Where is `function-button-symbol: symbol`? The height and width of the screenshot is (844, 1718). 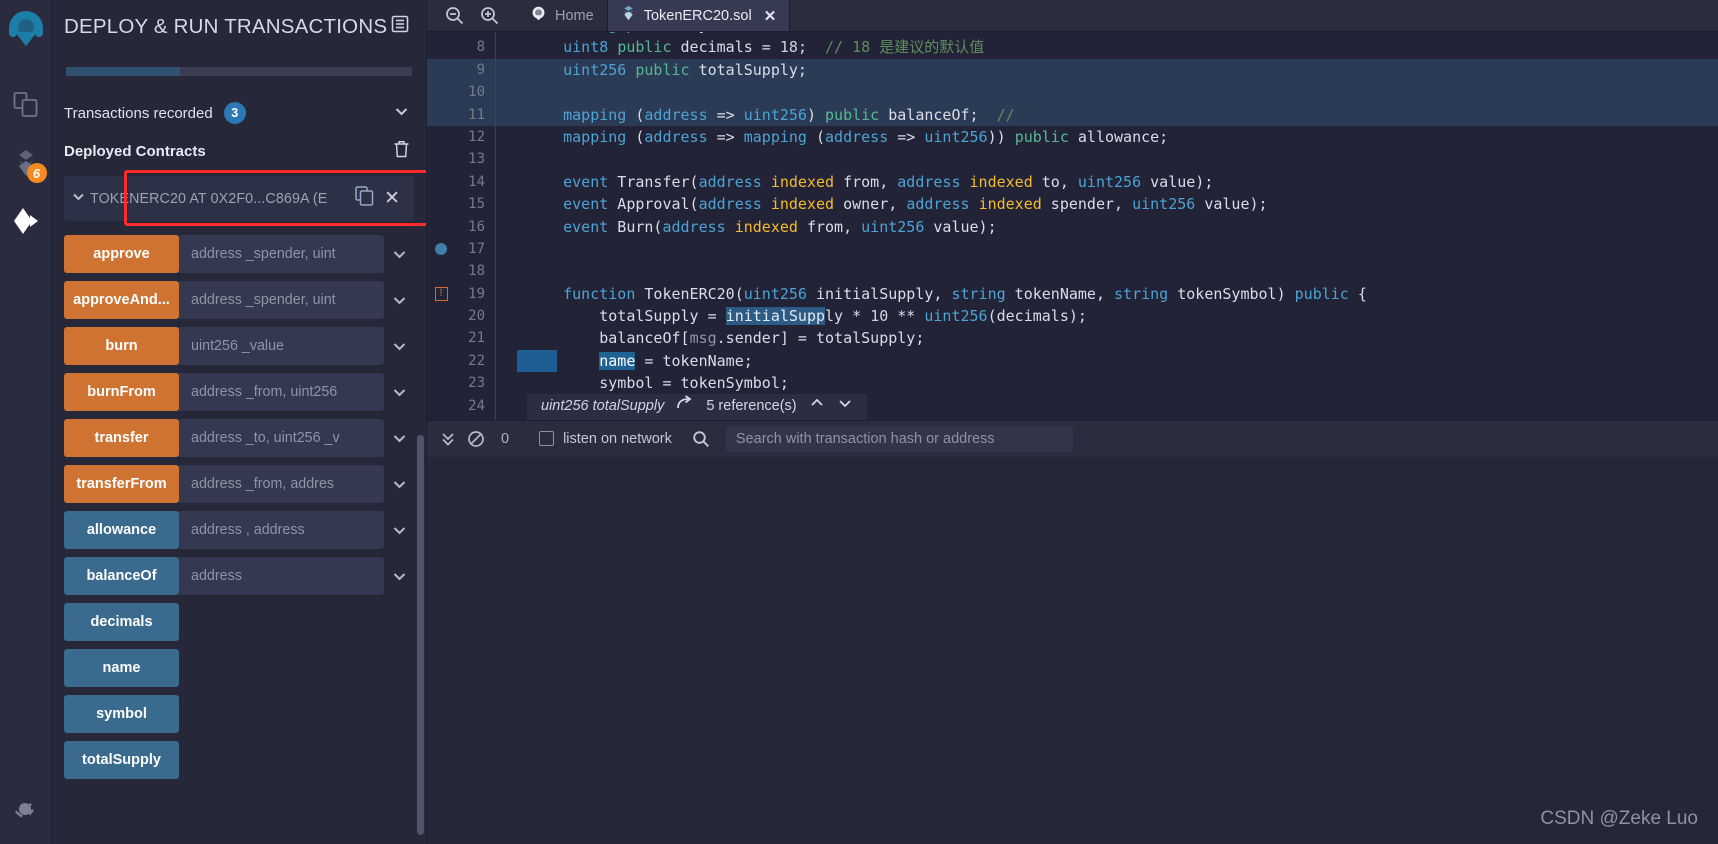 function-button-symbol: symbol is located at coordinates (121, 714).